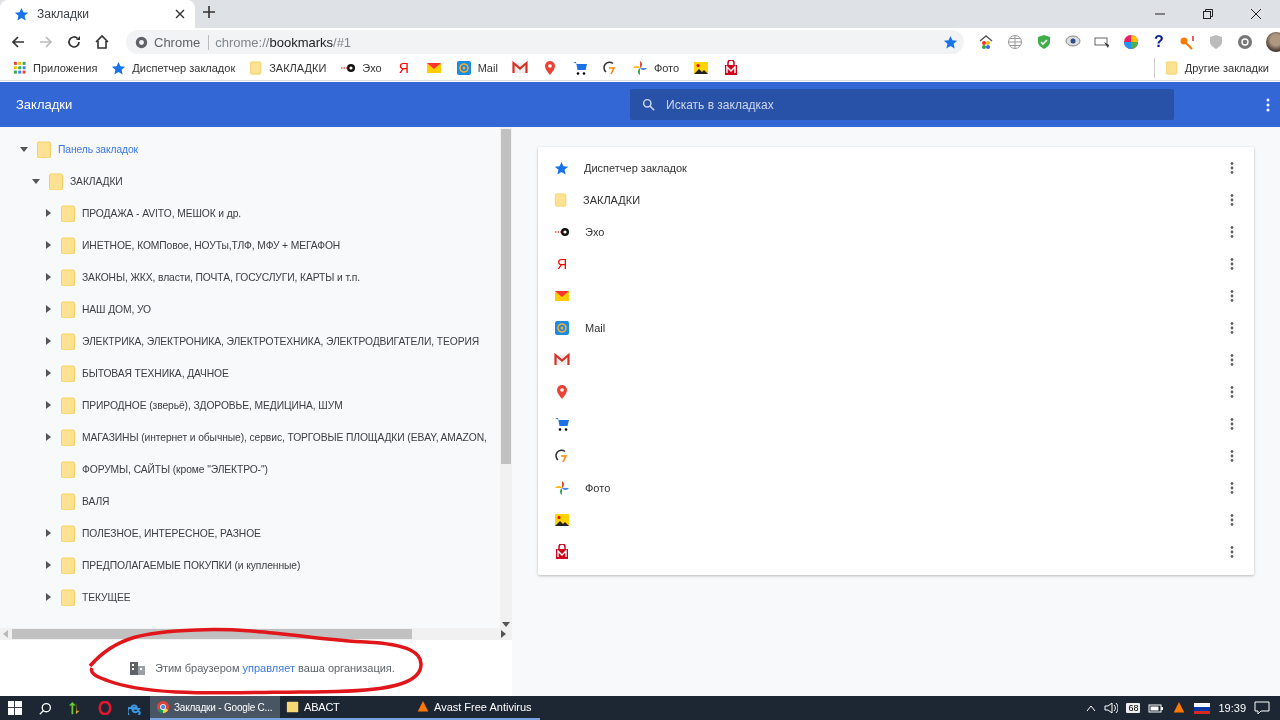 The width and height of the screenshot is (1280, 720). What do you see at coordinates (475, 708) in the screenshot?
I see `taskbar-window: Avast Free Antivirus` at bounding box center [475, 708].